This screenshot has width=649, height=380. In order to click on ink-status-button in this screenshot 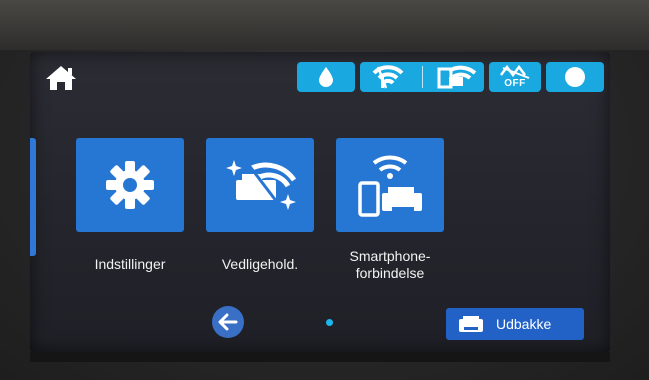, I will do `click(326, 77)`.